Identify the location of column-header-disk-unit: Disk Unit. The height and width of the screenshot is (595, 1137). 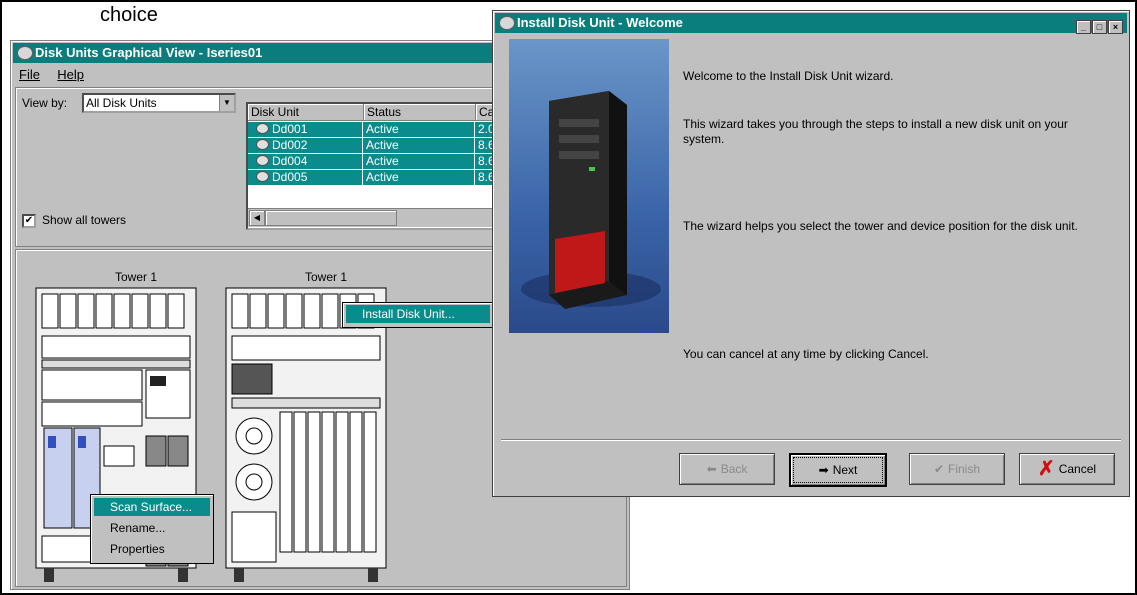
(306, 112).